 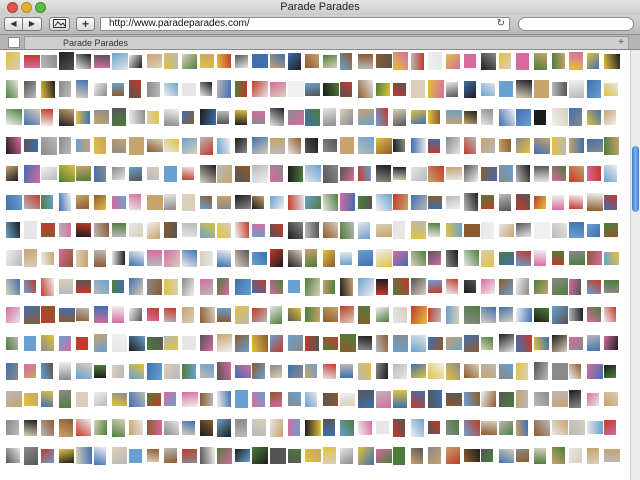 I want to click on tab-parade-parades: Parade Parades +, so click(x=326, y=42).